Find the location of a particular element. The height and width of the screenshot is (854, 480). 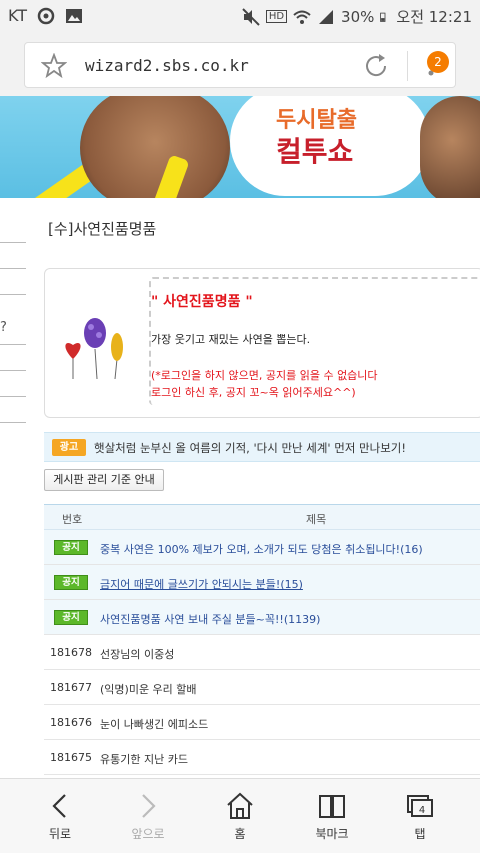

back-label: 뒤로 is located at coordinates (60, 834).